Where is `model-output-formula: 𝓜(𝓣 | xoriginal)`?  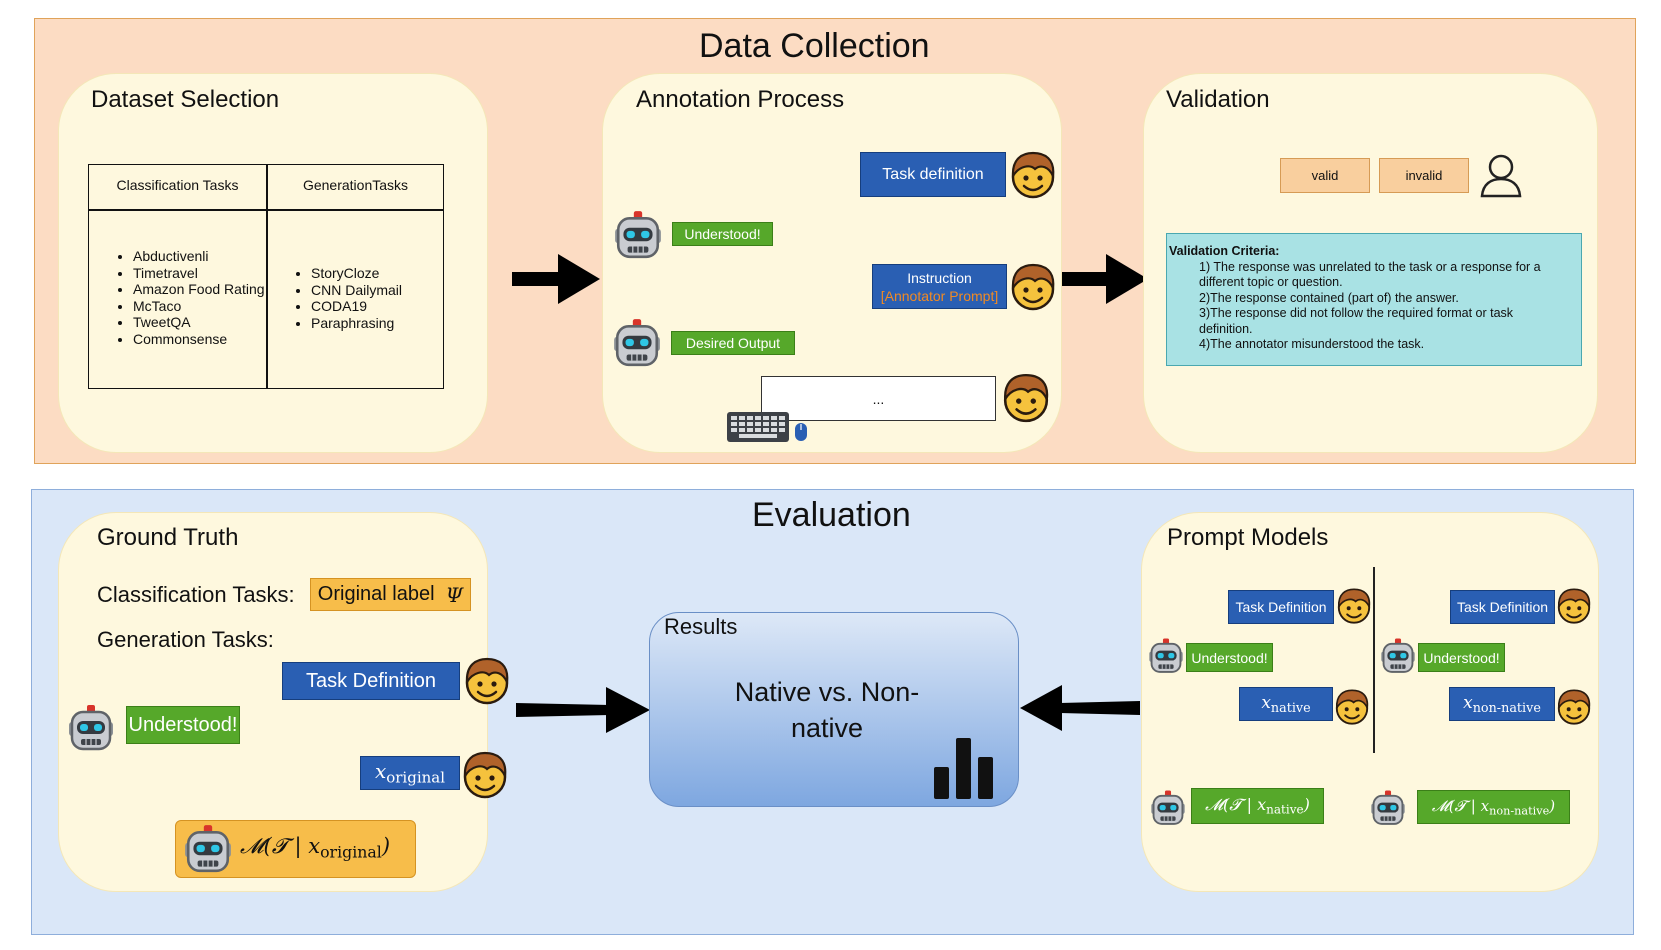 model-output-formula: 𝓜(𝓣 | xoriginal) is located at coordinates (315, 848).